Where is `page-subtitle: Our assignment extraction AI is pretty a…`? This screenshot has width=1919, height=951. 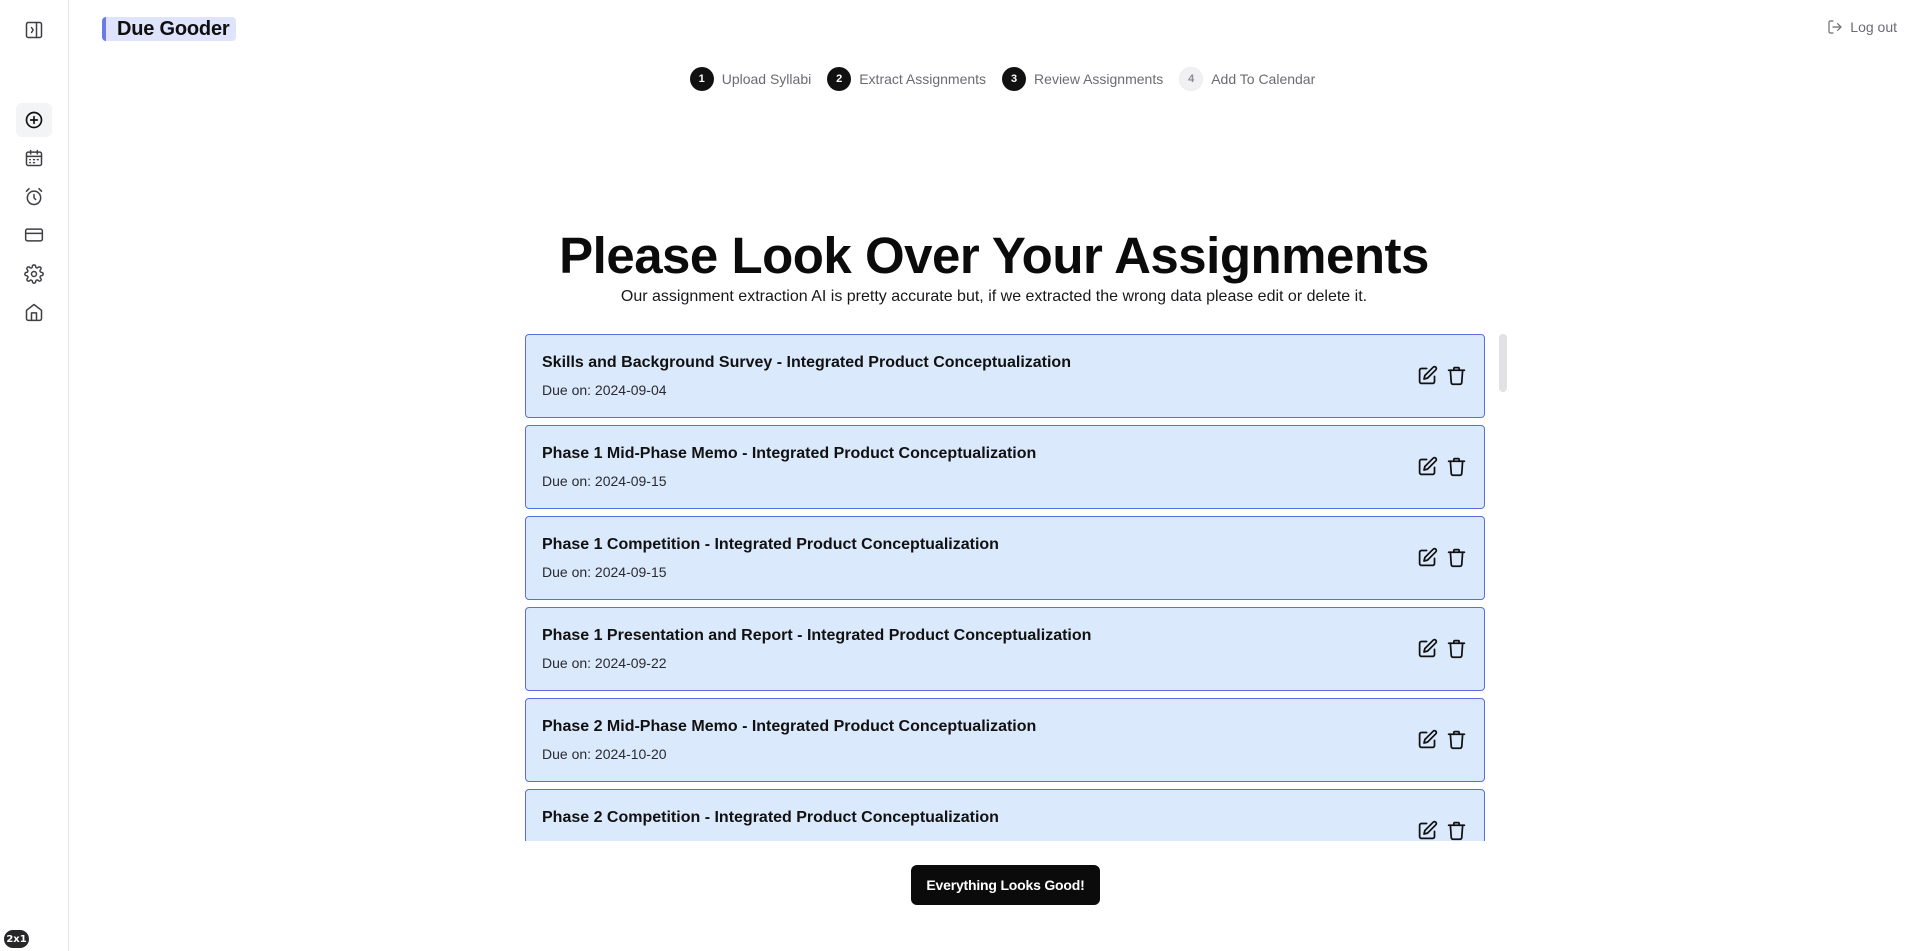
page-subtitle: Our assignment extraction AI is pretty a… is located at coordinates (994, 296).